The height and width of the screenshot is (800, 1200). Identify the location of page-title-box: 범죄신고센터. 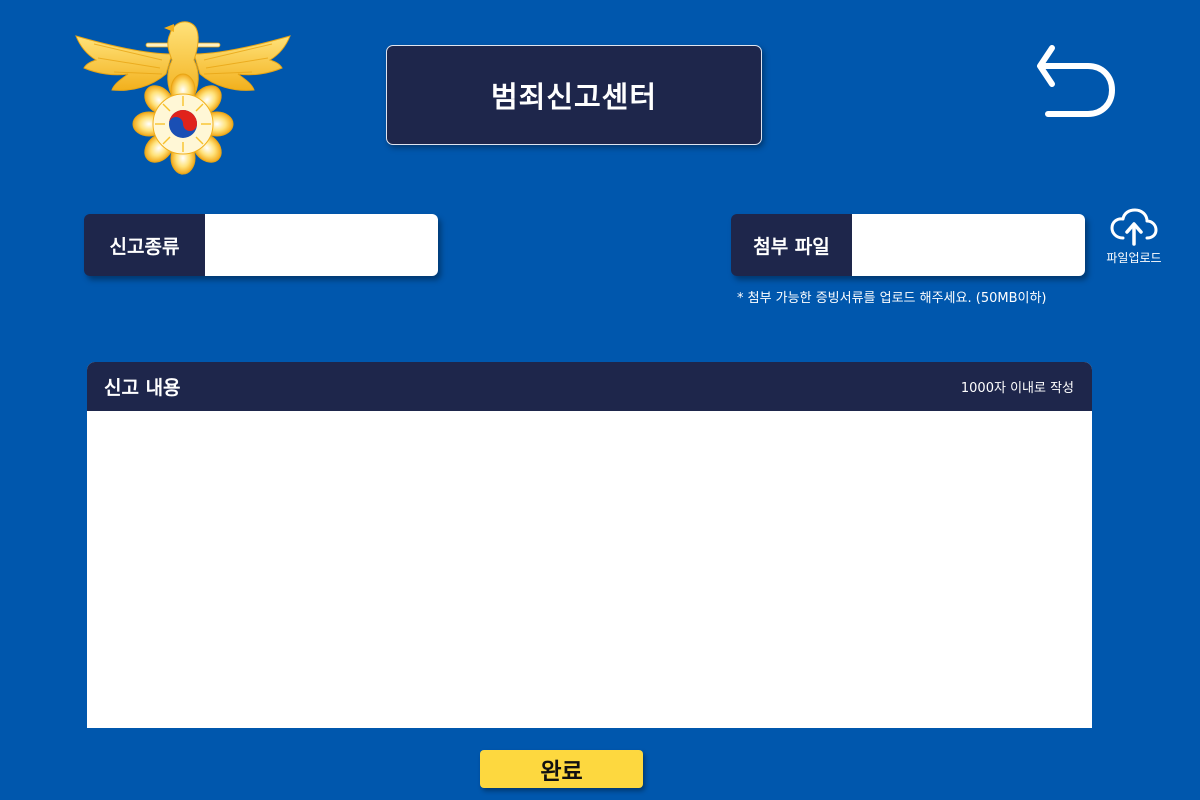
(574, 95).